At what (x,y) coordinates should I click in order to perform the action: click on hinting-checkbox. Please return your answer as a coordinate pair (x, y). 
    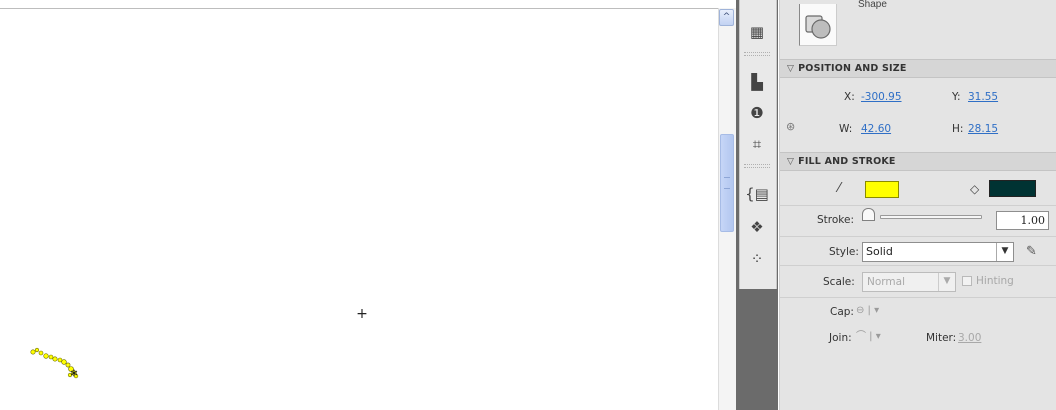
    Looking at the image, I should click on (967, 281).